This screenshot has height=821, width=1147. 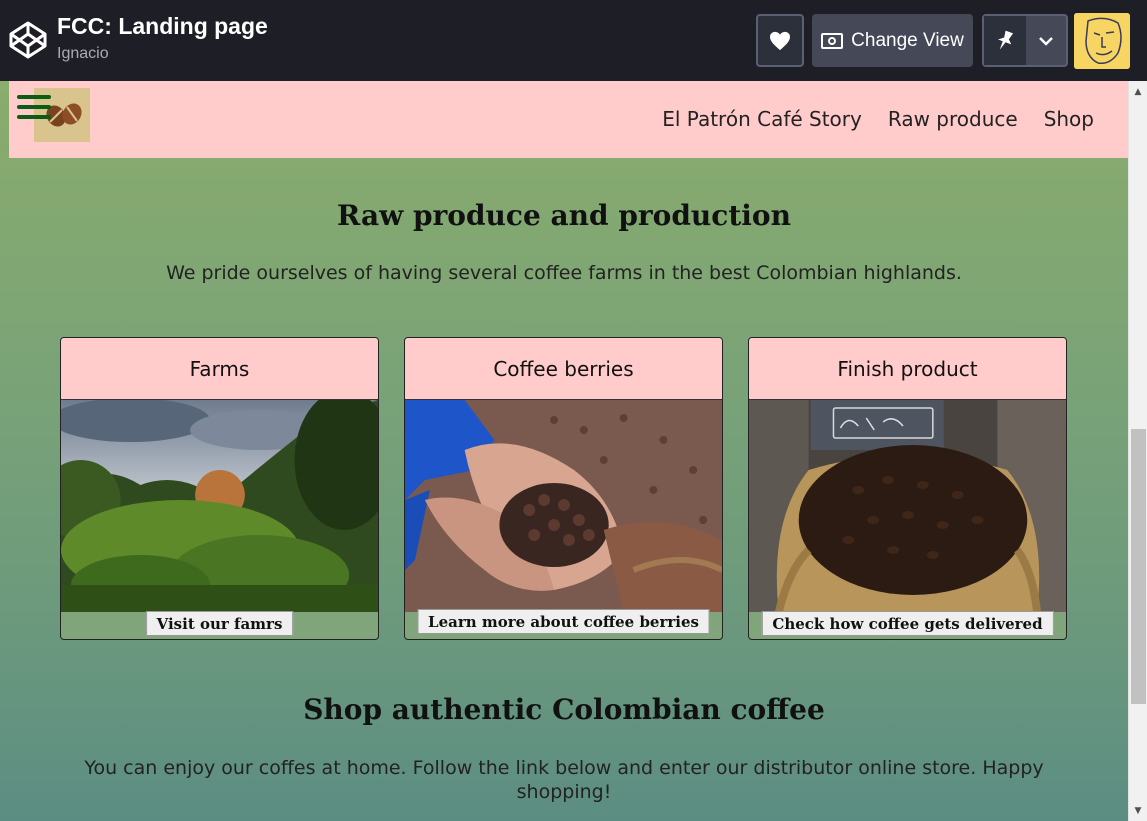 What do you see at coordinates (219, 506) in the screenshot?
I see `farm-landscape-image` at bounding box center [219, 506].